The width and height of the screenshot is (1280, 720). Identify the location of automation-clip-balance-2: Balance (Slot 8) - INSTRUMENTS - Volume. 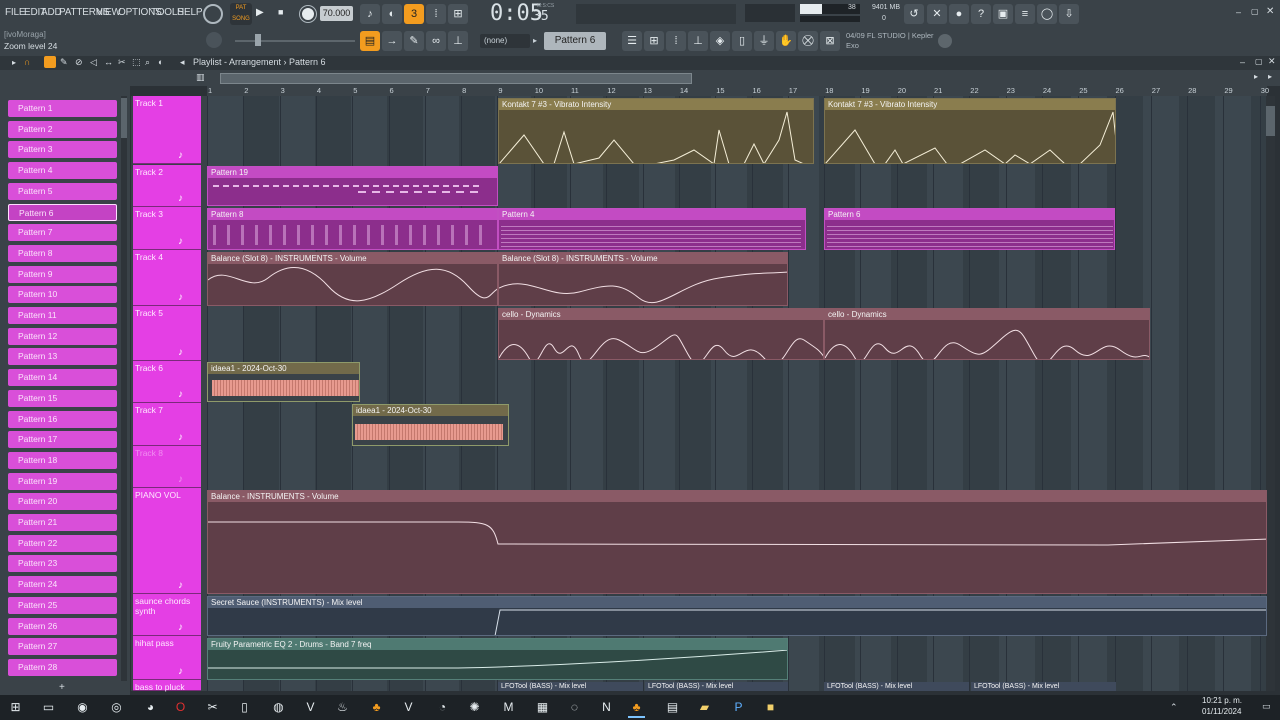
(643, 279).